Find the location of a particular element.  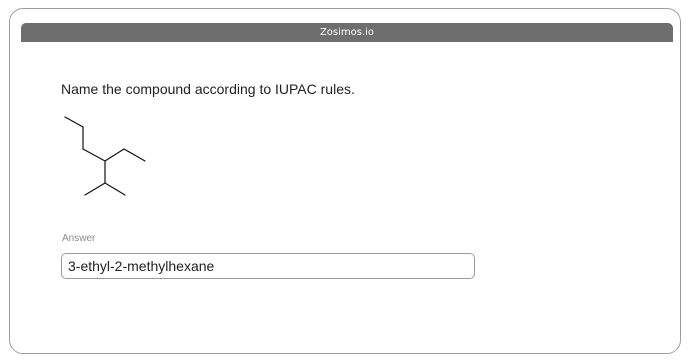

skeletal-structure-diagram is located at coordinates (105, 156).